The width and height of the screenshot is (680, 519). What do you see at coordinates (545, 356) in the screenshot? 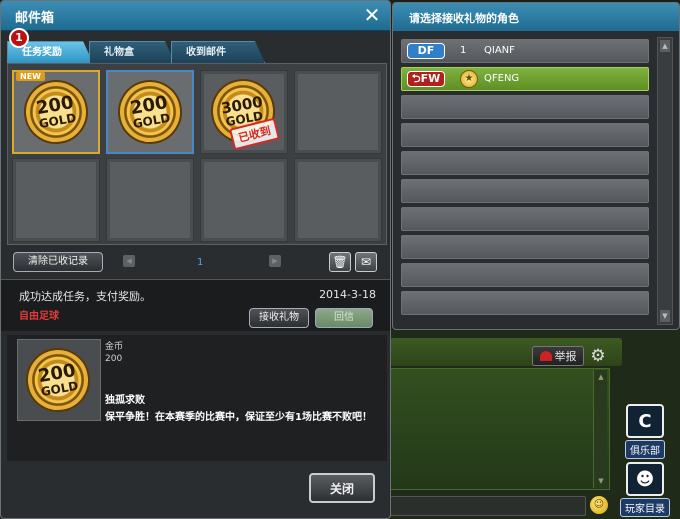
I see `siren-icon` at bounding box center [545, 356].